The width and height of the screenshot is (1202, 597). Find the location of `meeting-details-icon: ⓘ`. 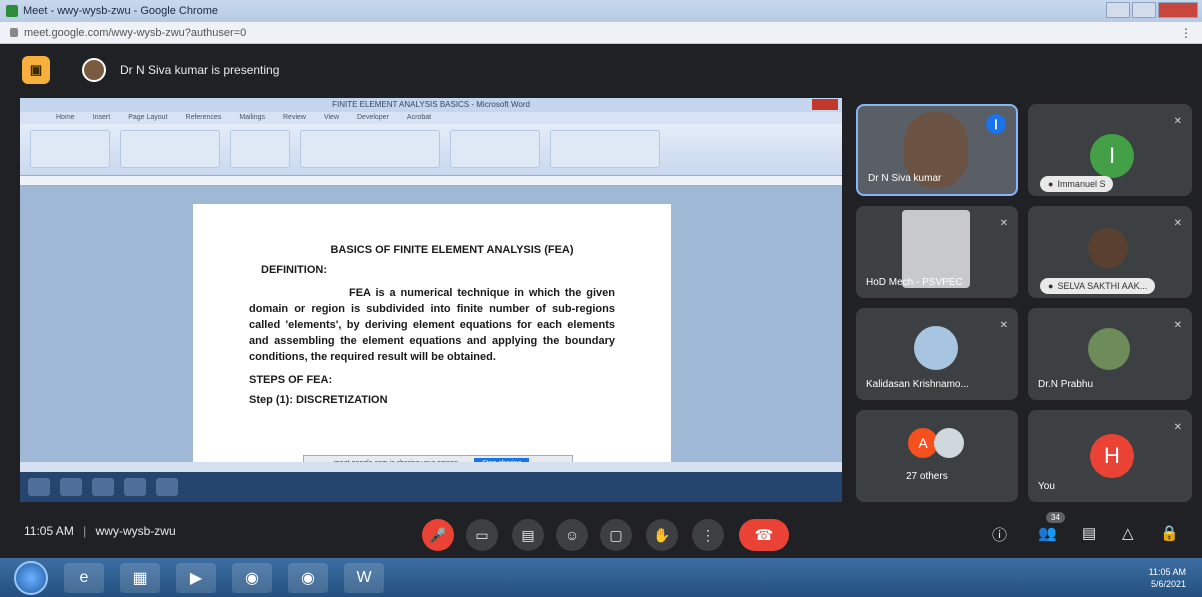

meeting-details-icon: ⓘ is located at coordinates (999, 534).